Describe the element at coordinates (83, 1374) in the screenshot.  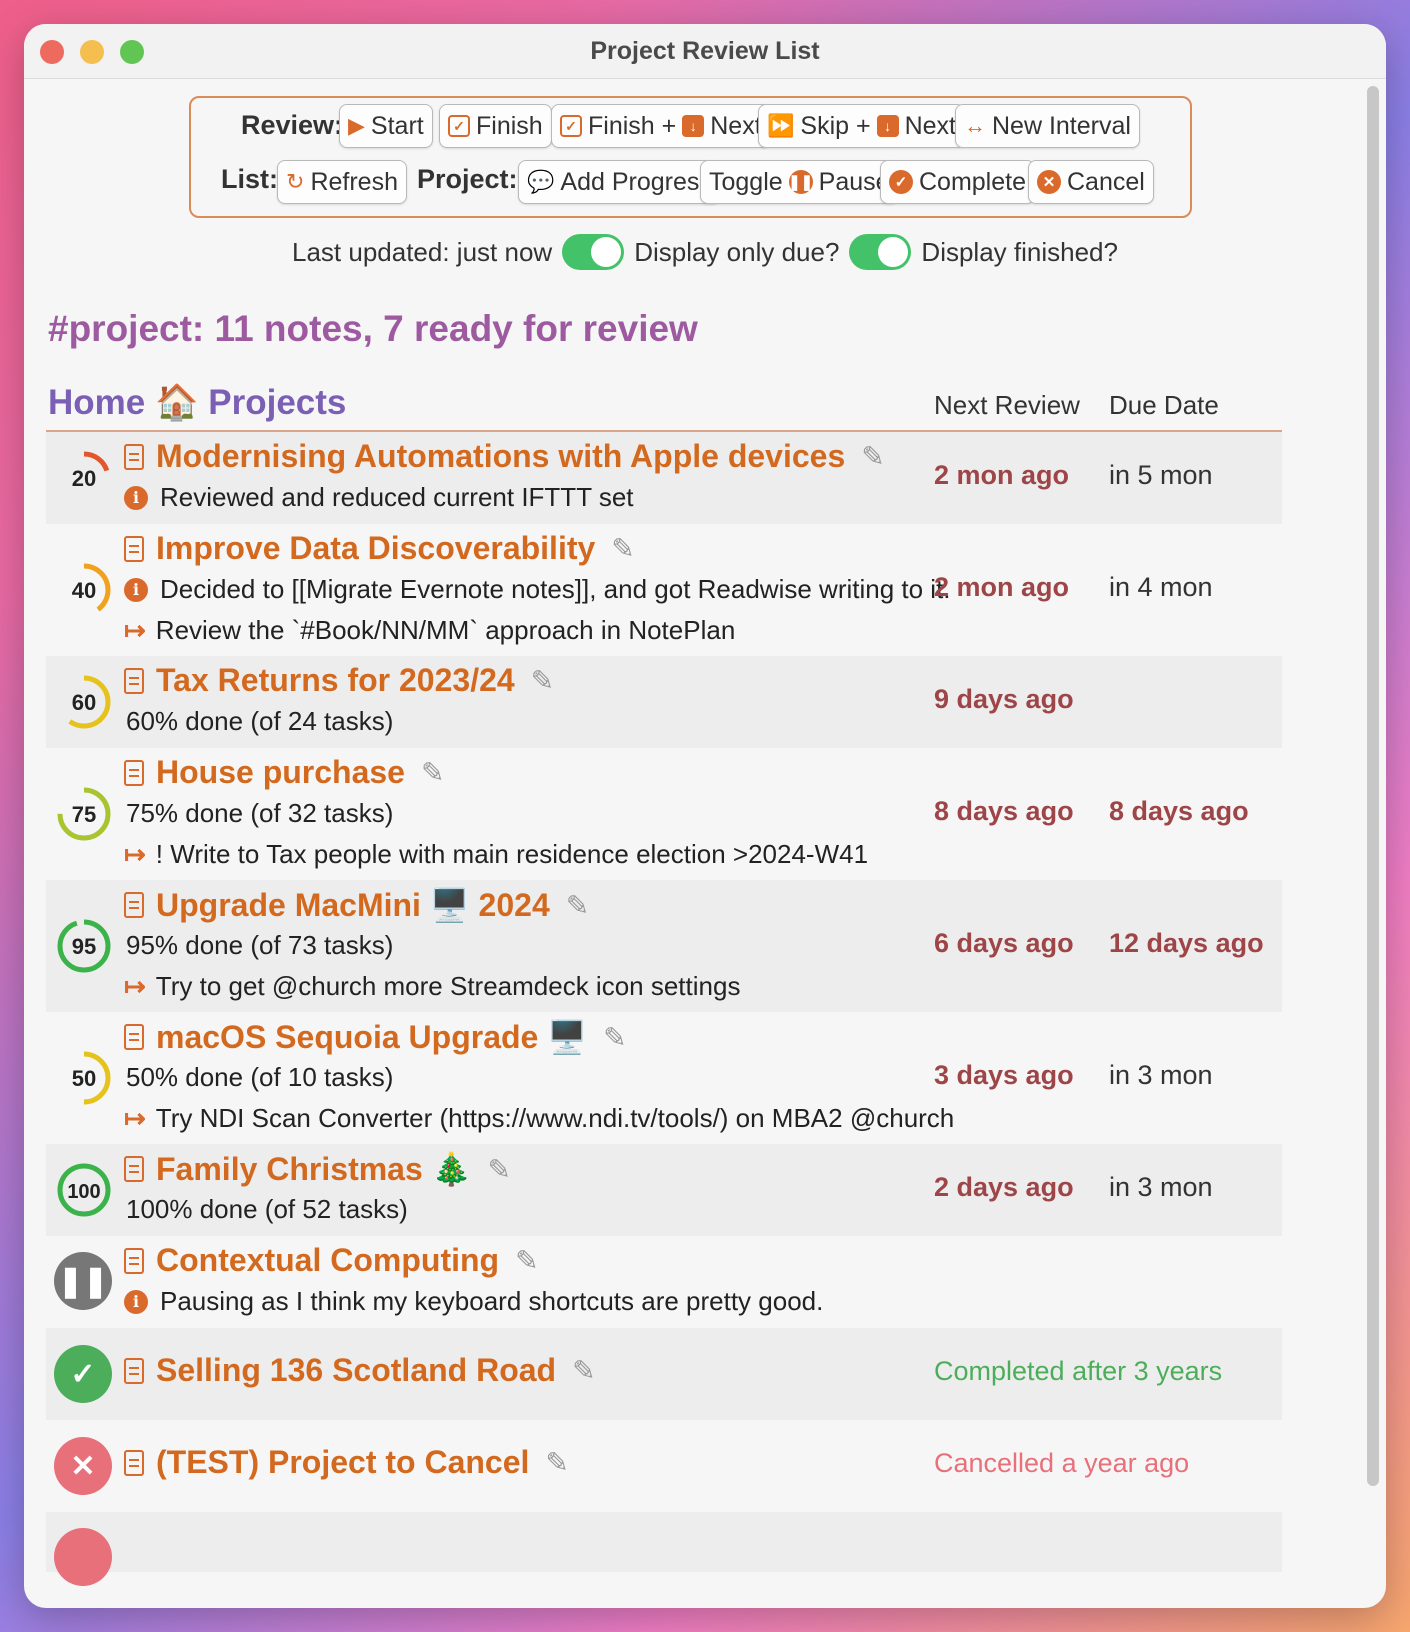
I see `completed-check-icon: ✓` at that location.